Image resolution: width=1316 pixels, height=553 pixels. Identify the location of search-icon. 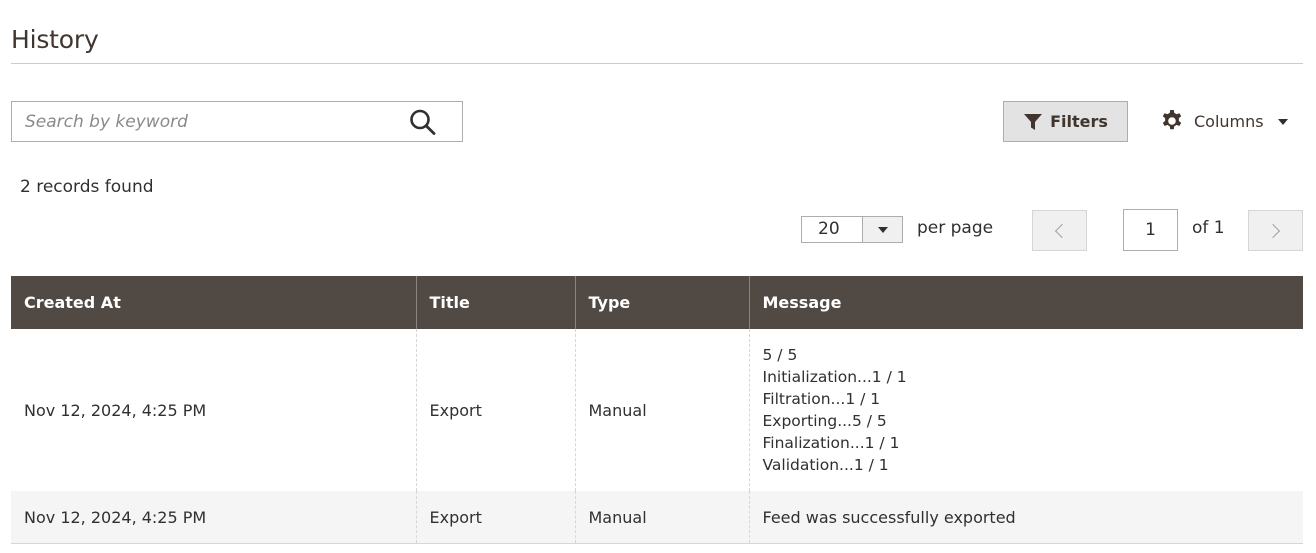
(423, 122).